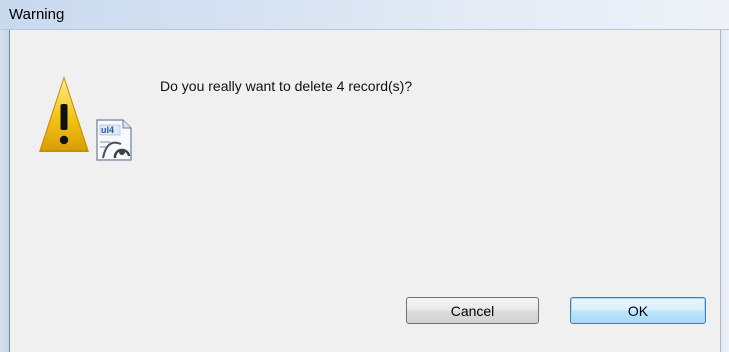 This screenshot has height=352, width=729. What do you see at coordinates (107, 130) in the screenshot?
I see `svg-text: ul4` at bounding box center [107, 130].